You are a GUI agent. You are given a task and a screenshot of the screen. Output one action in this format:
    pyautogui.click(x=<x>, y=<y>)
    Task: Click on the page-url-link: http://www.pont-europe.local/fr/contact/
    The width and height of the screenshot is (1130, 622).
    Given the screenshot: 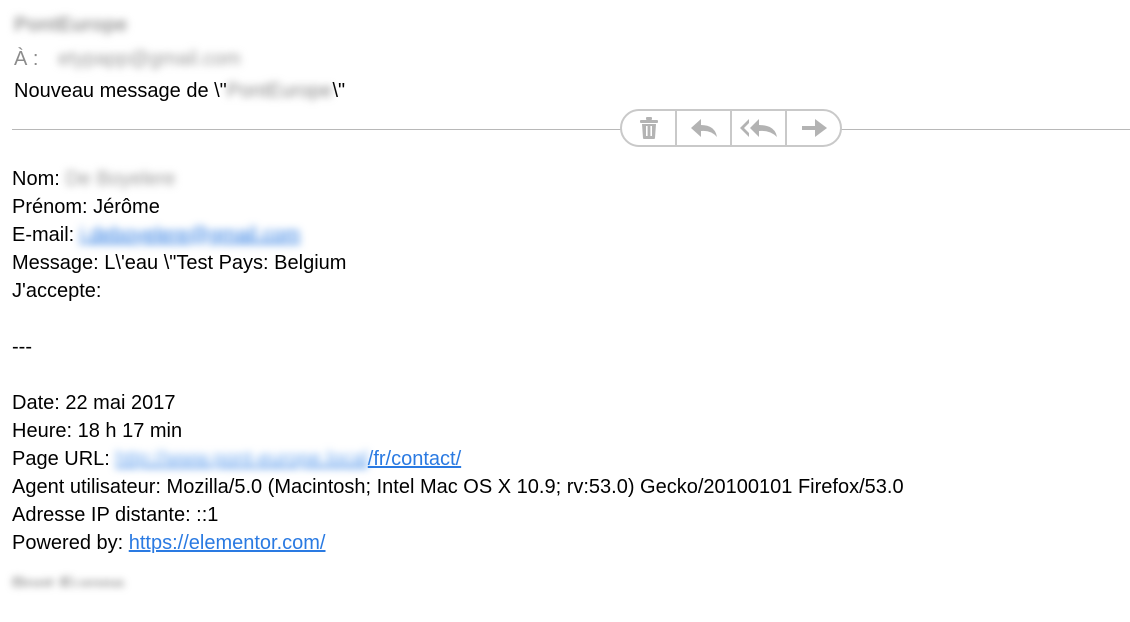 What is the action you would take?
    pyautogui.click(x=288, y=459)
    